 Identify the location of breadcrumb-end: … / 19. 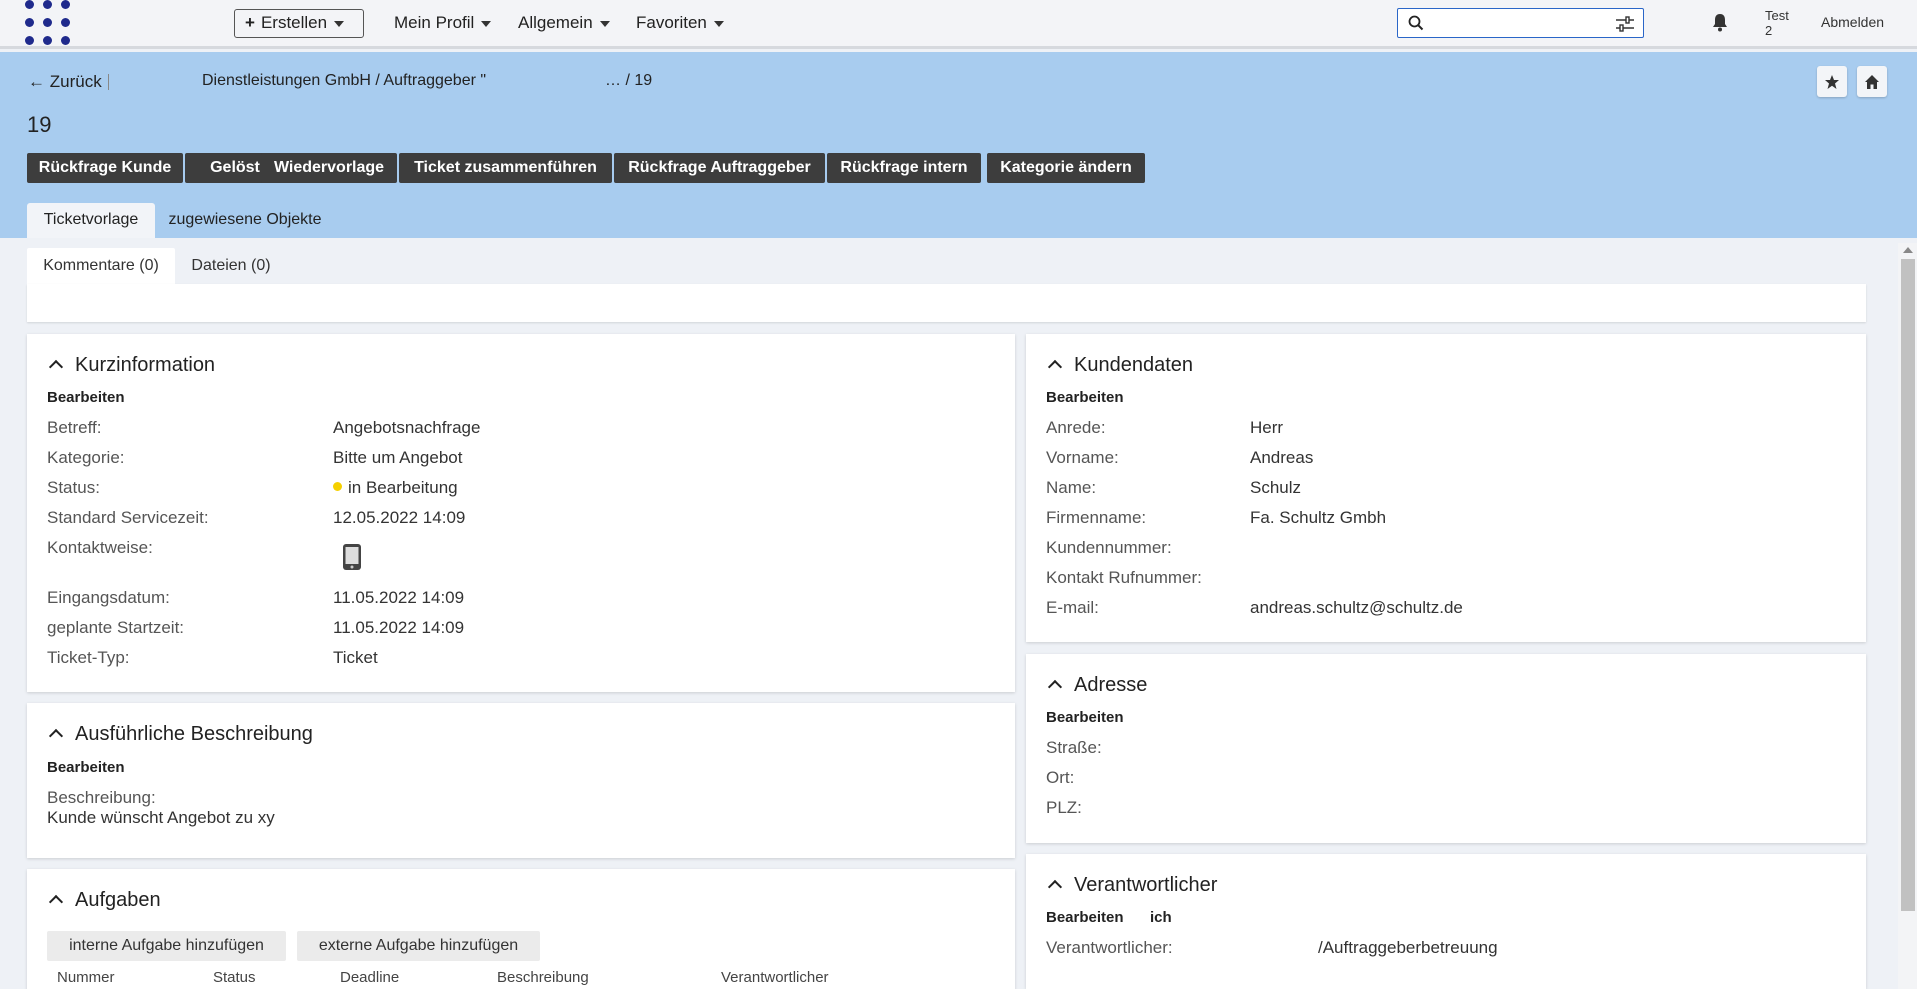
(629, 80).